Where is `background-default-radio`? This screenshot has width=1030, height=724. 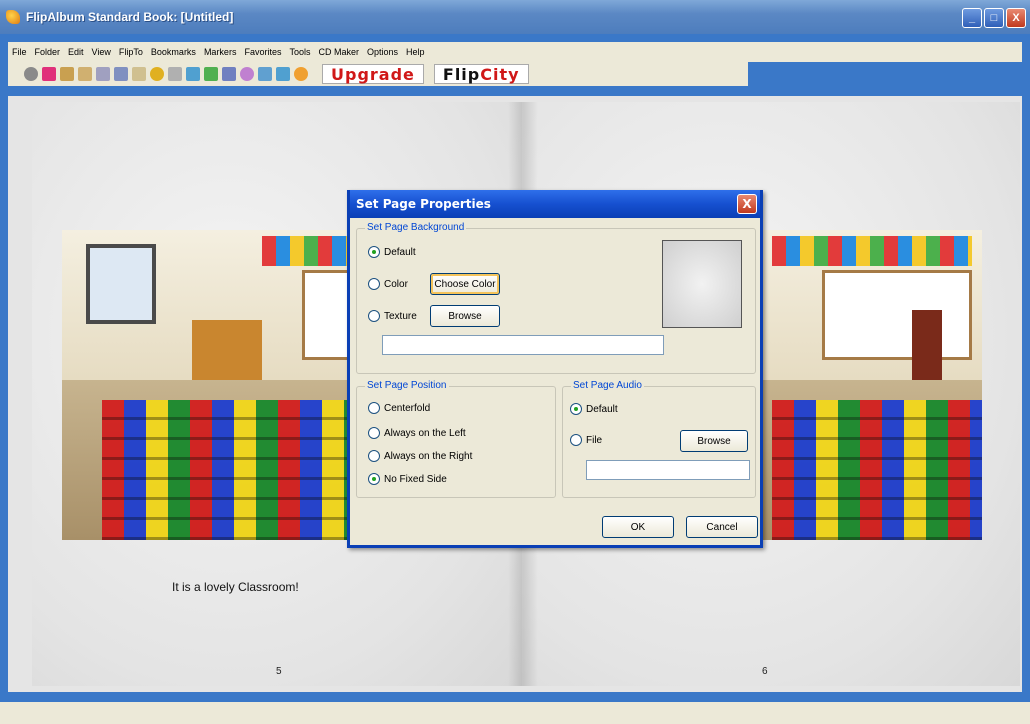 background-default-radio is located at coordinates (374, 252).